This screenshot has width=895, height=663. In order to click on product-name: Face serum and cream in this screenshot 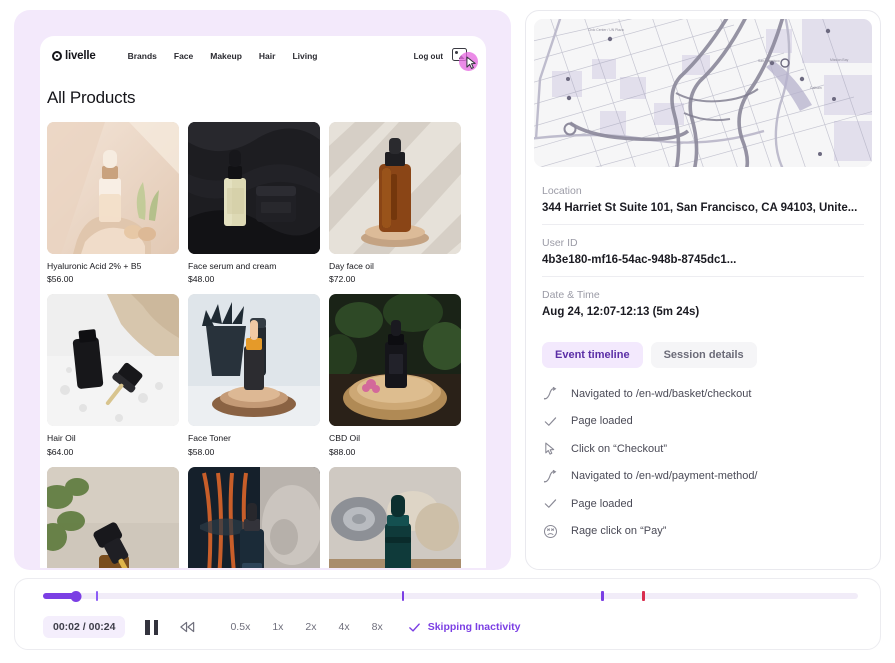, I will do `click(232, 266)`.